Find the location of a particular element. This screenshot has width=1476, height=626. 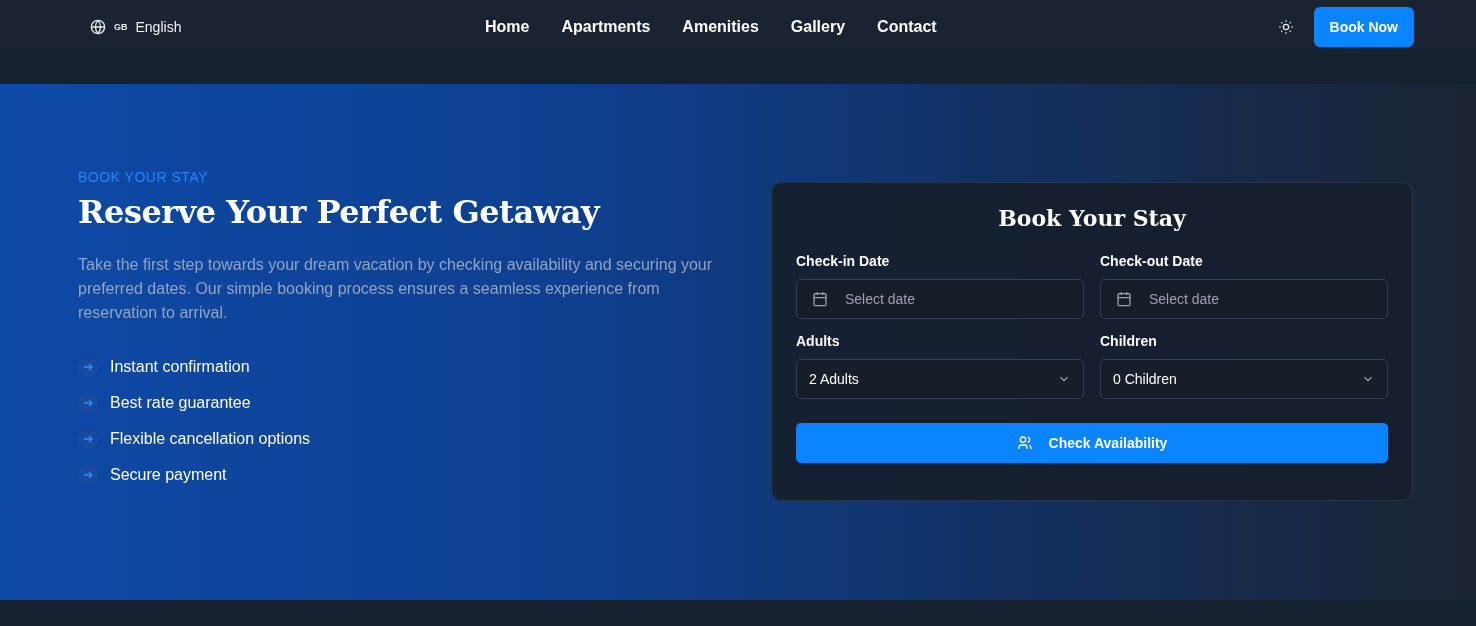

nav-link: Contact is located at coordinates (907, 26).